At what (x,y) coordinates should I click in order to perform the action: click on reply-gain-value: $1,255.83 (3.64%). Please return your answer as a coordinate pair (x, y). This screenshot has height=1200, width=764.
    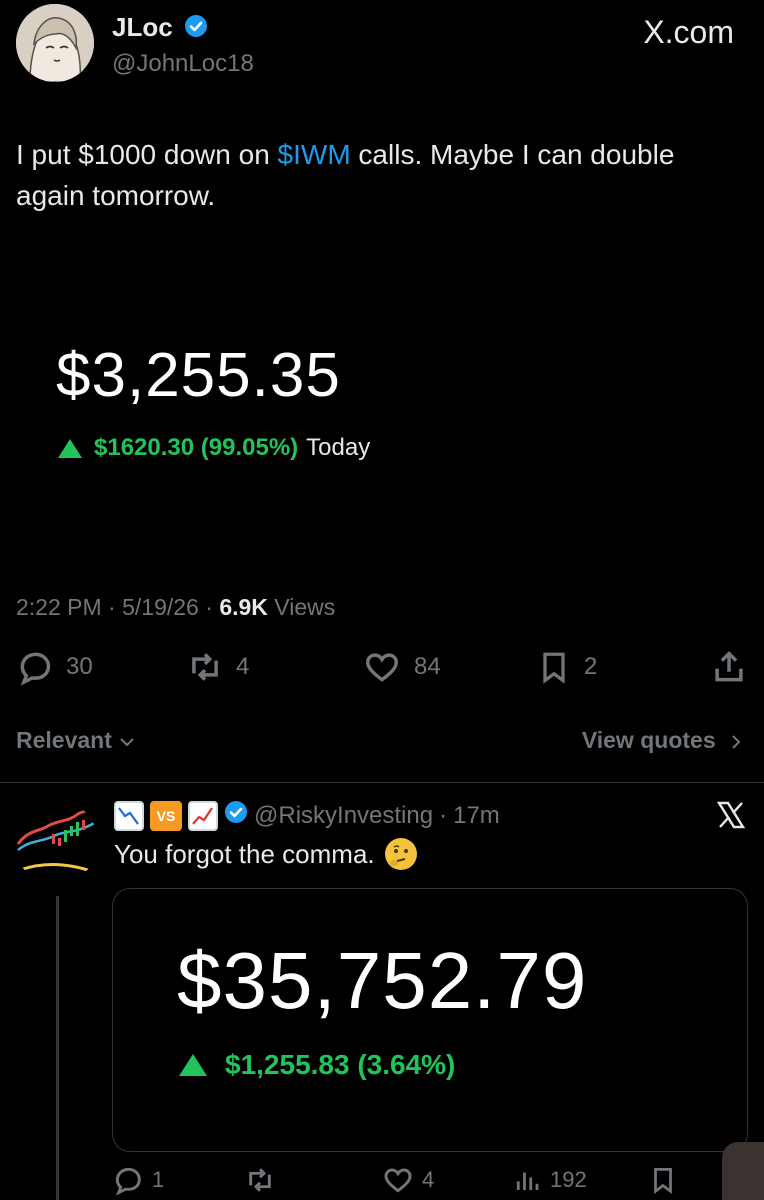
    Looking at the image, I should click on (340, 1064).